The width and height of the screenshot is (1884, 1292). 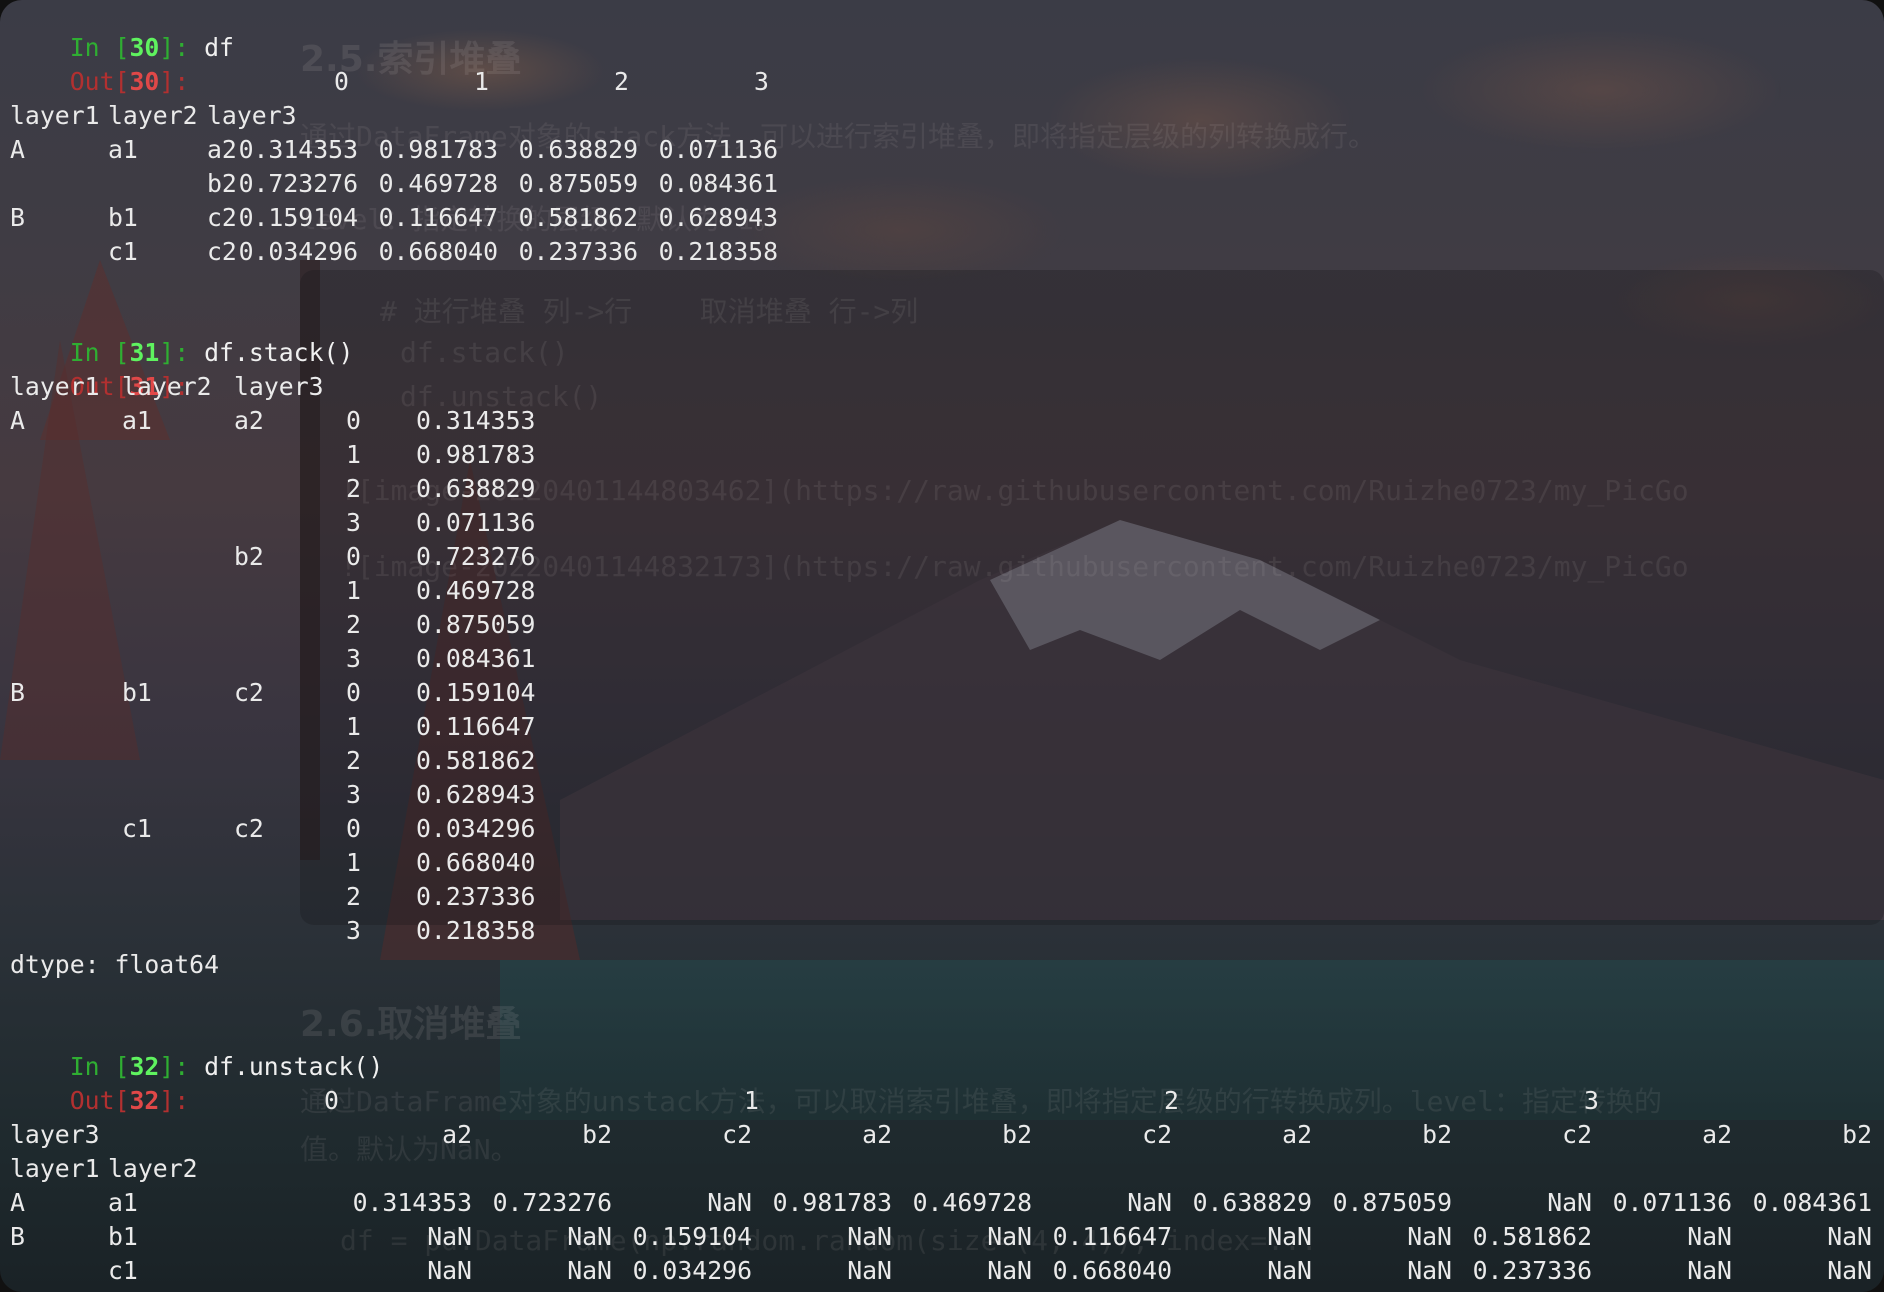 I want to click on series-value: 0.723276, so click(x=476, y=556).